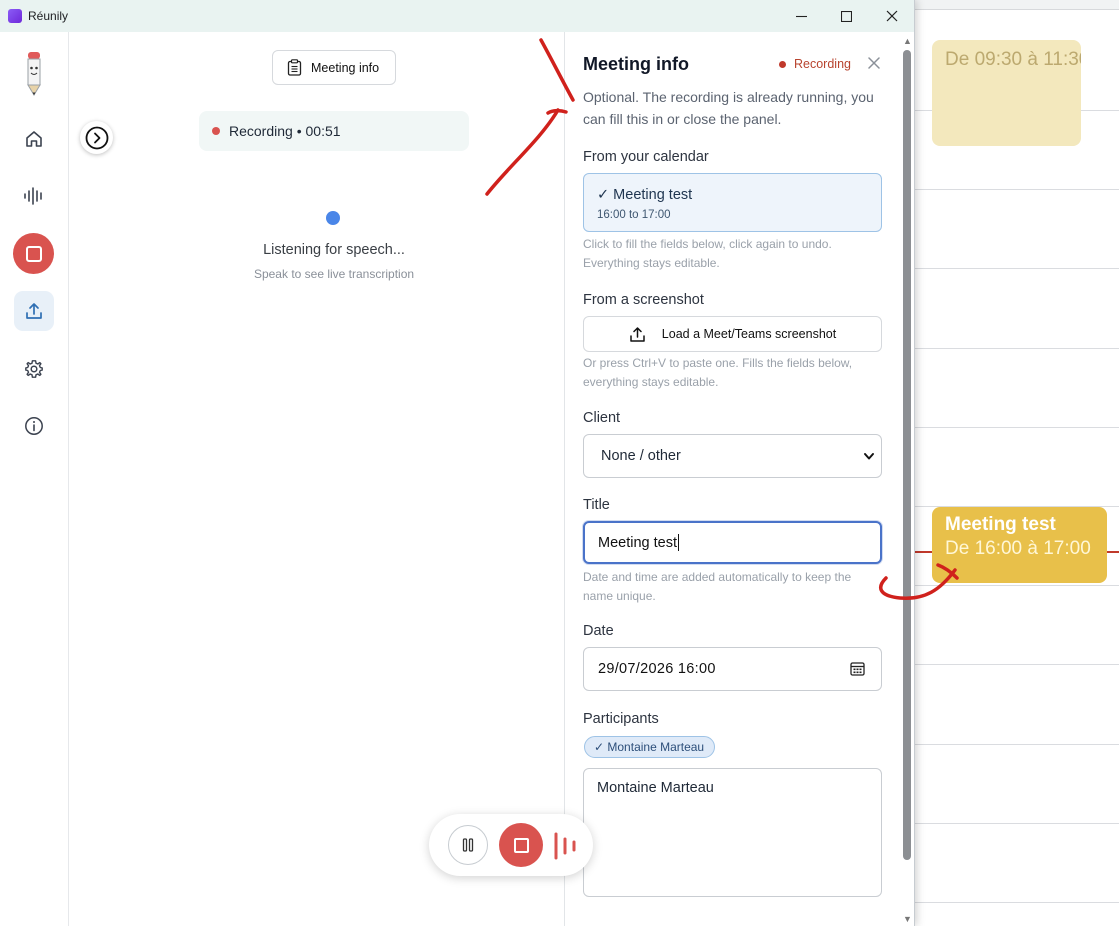  What do you see at coordinates (645, 195) in the screenshot?
I see `calendar-event-card-title: ✓ Meeting test` at bounding box center [645, 195].